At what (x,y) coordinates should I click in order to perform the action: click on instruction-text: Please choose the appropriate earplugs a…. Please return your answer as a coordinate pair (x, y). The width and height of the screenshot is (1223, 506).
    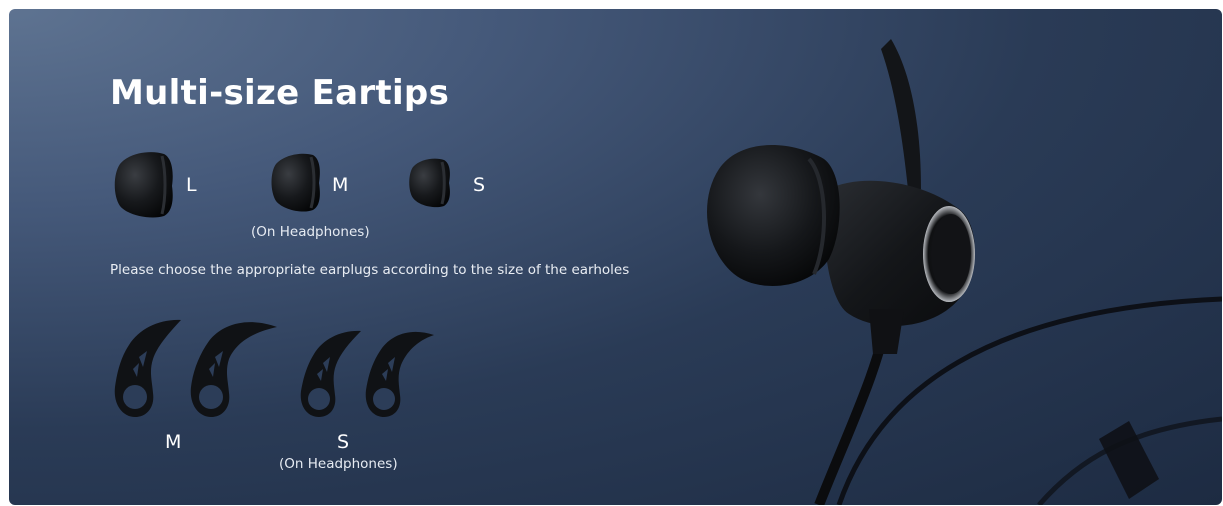
    Looking at the image, I should click on (370, 270).